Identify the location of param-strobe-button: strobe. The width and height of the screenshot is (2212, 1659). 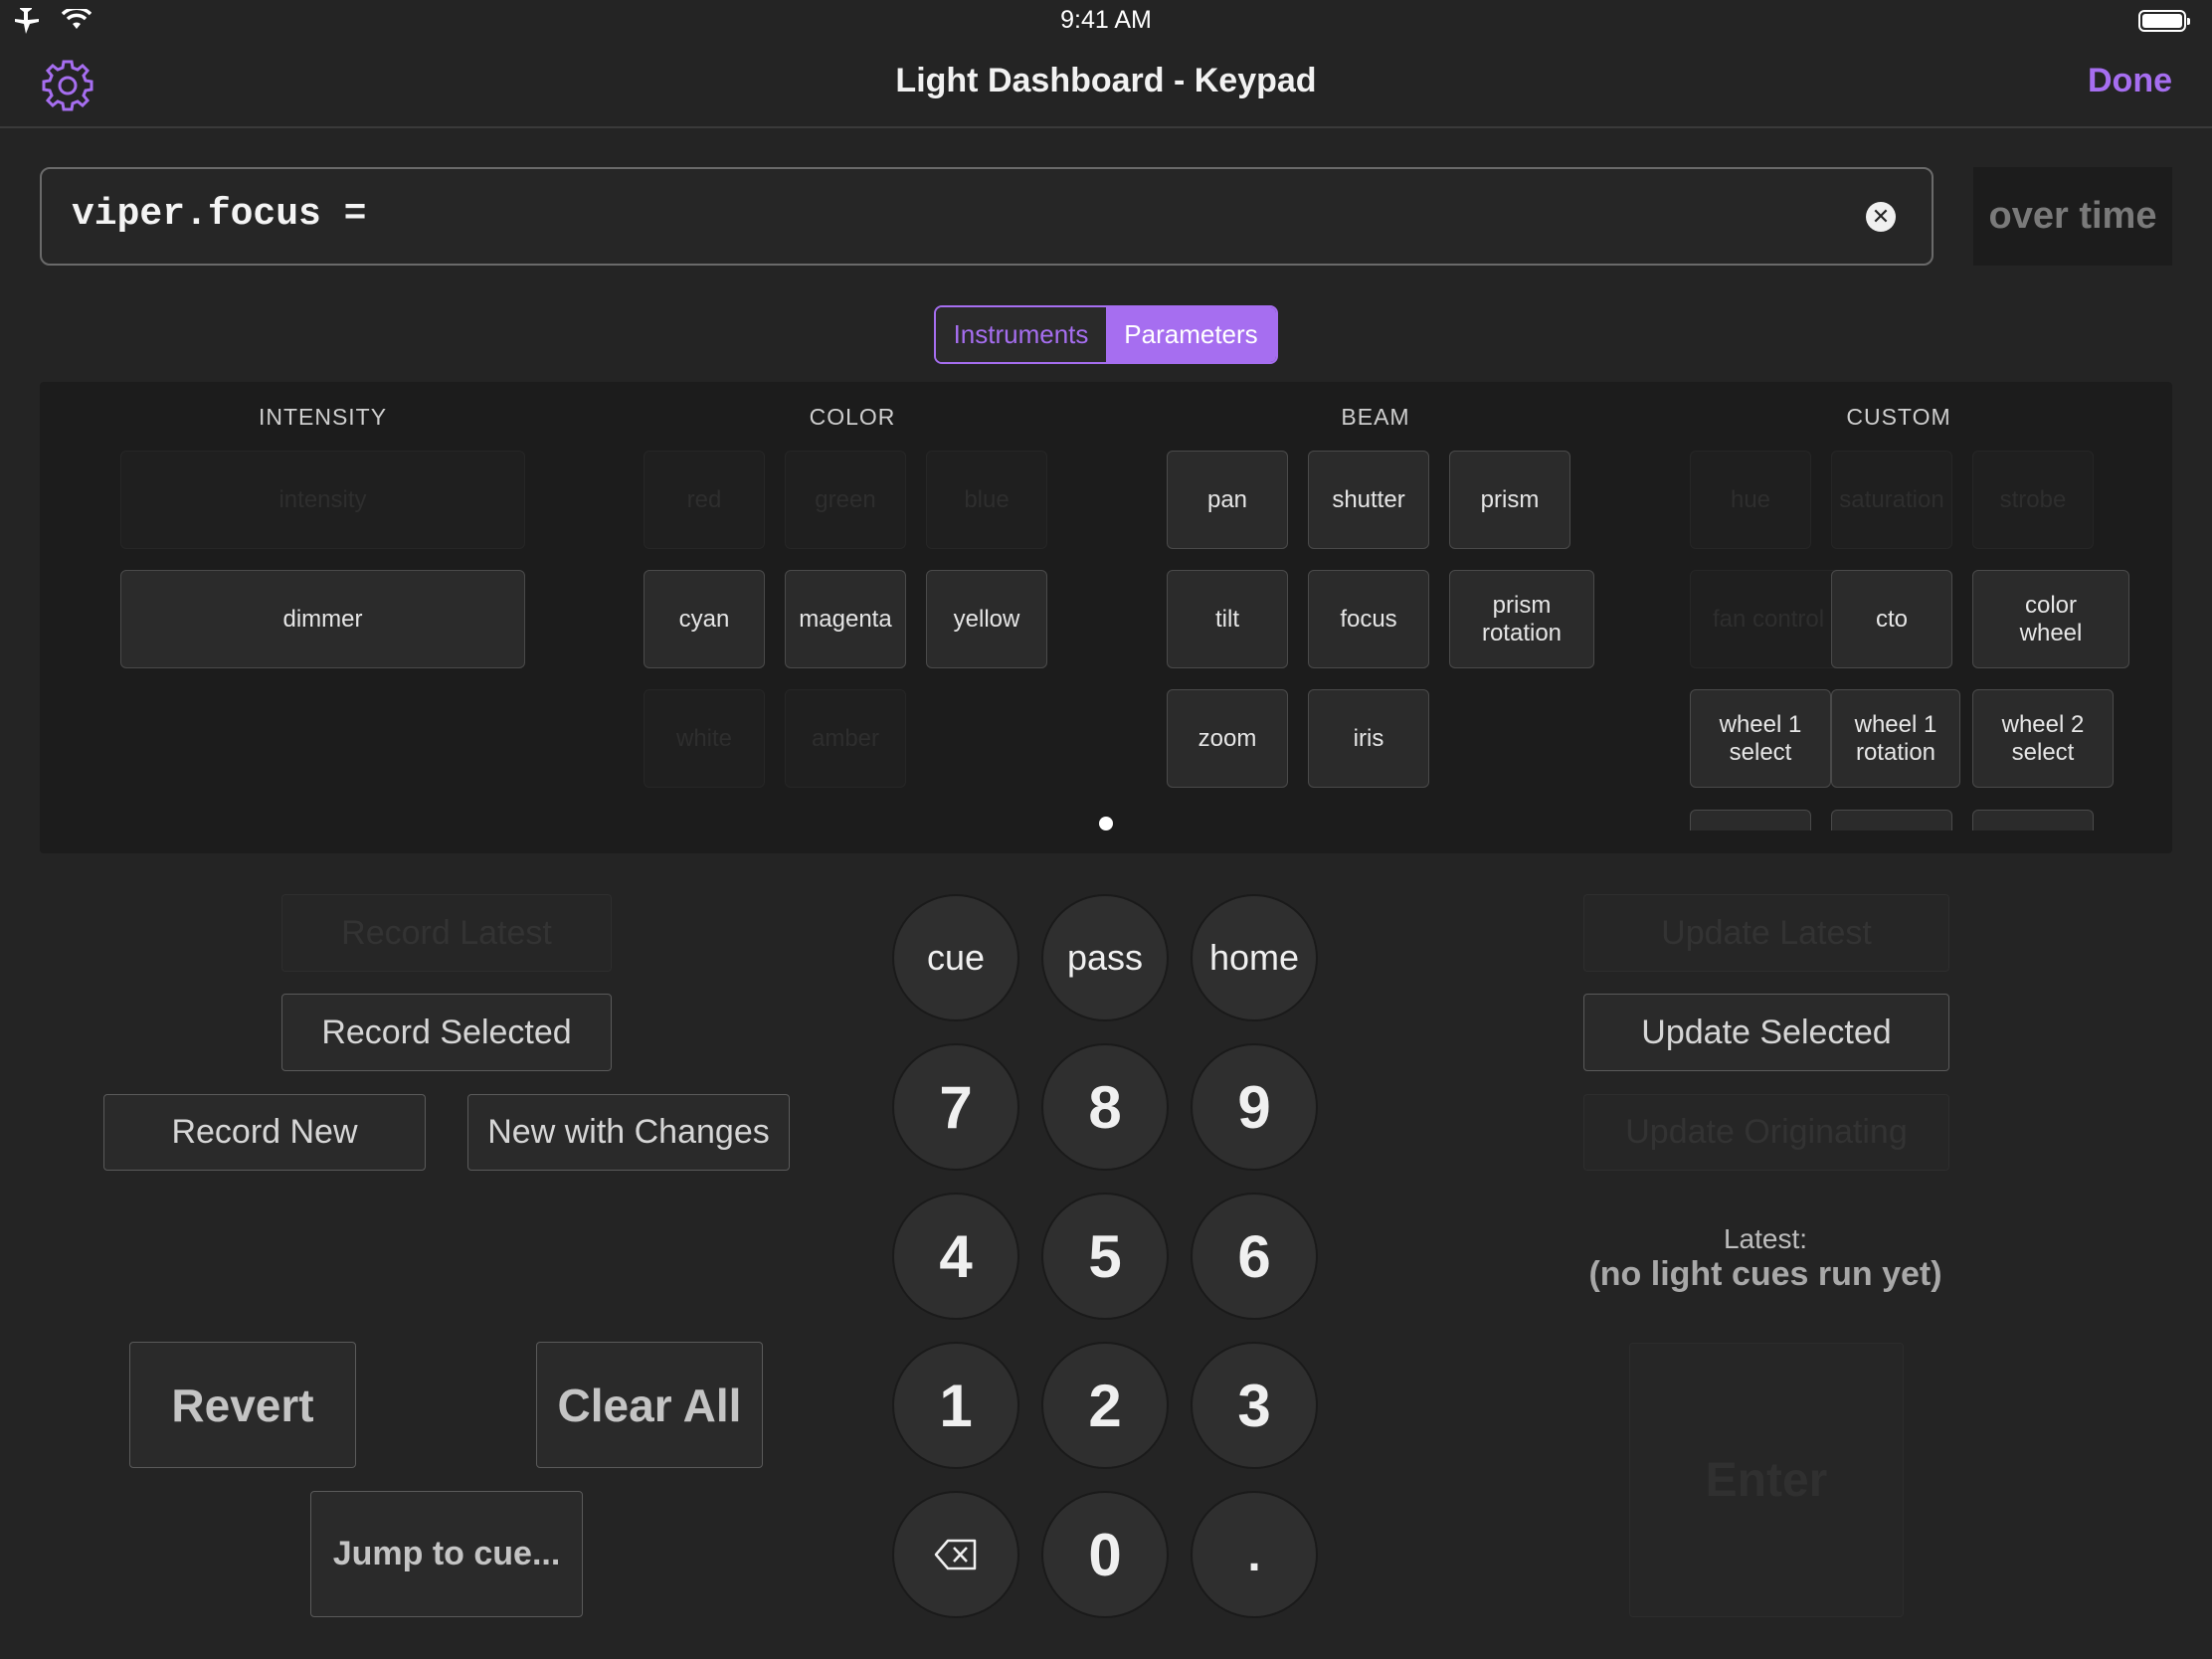
(2033, 500).